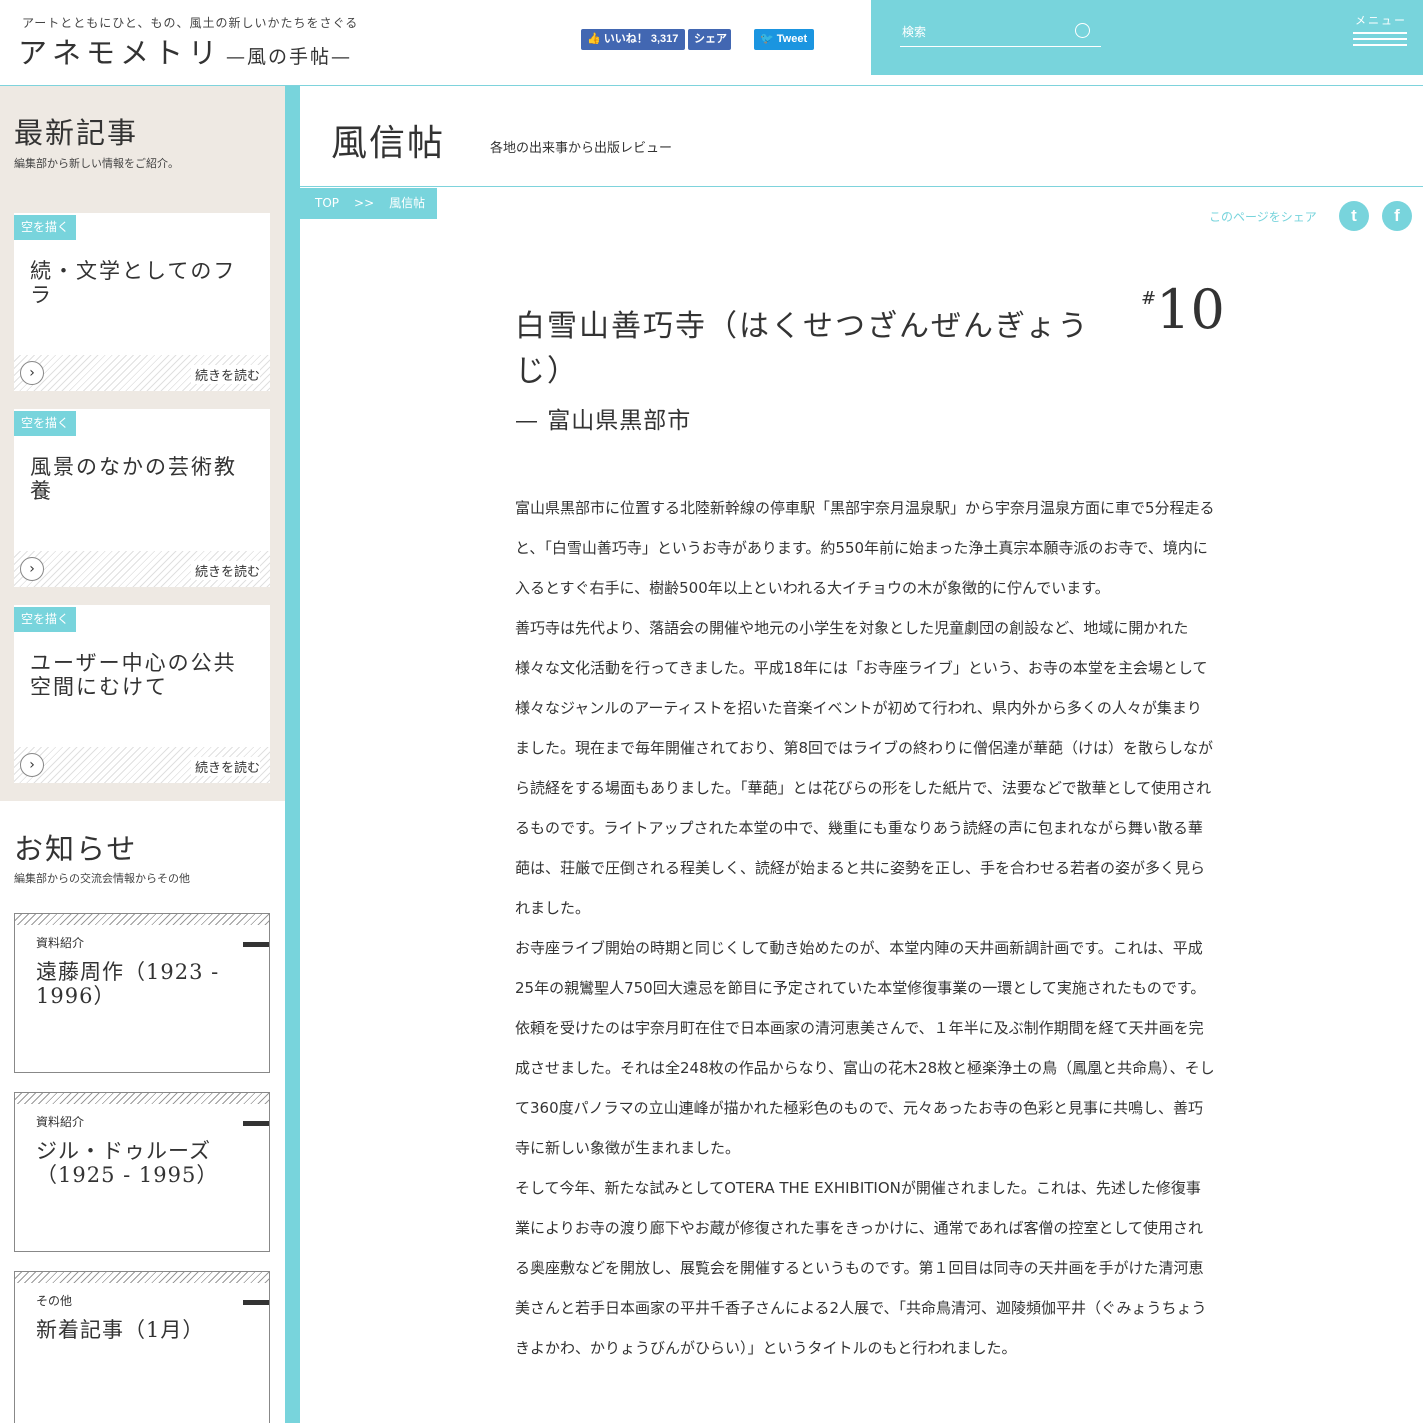 The width and height of the screenshot is (1423, 1423). What do you see at coordinates (142, 675) in the screenshot?
I see `article-card-title: ユーザー中心の公共空間にむけて` at bounding box center [142, 675].